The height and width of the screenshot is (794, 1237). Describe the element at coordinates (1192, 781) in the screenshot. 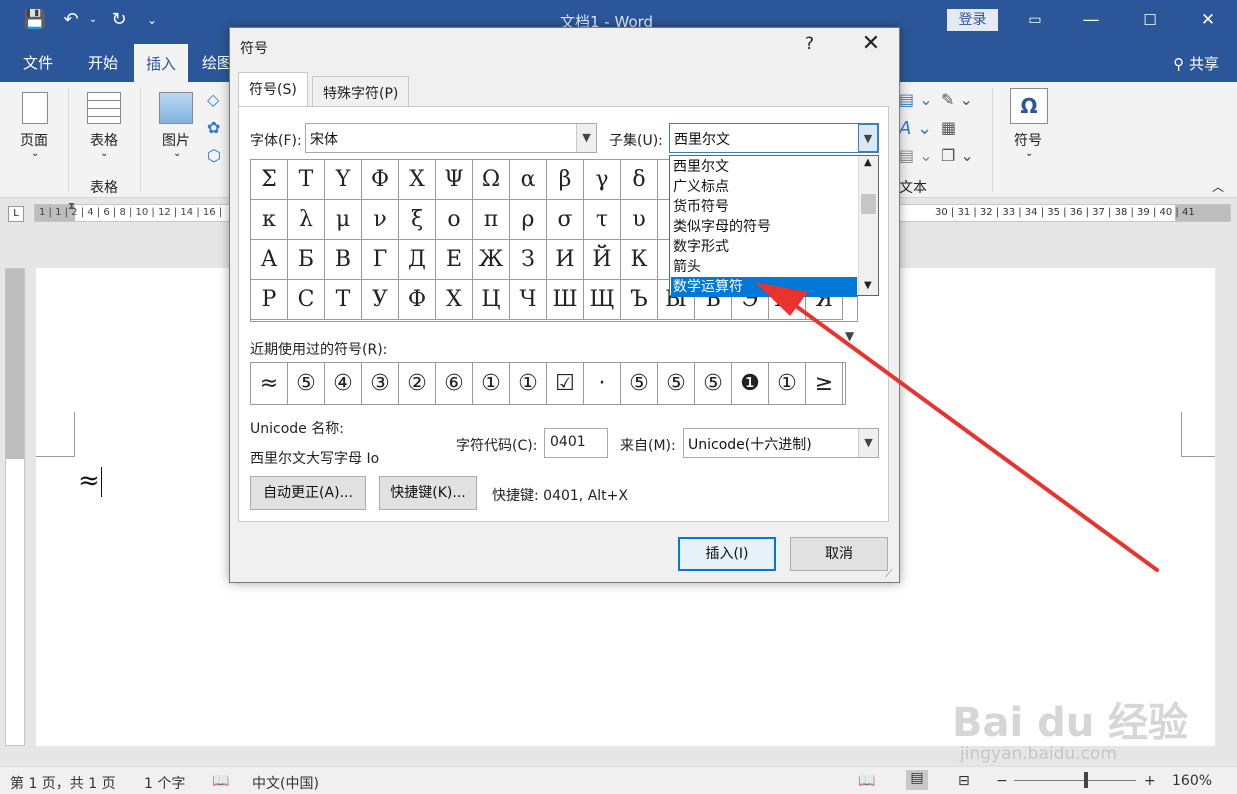

I see `zoom-level: 160%` at that location.